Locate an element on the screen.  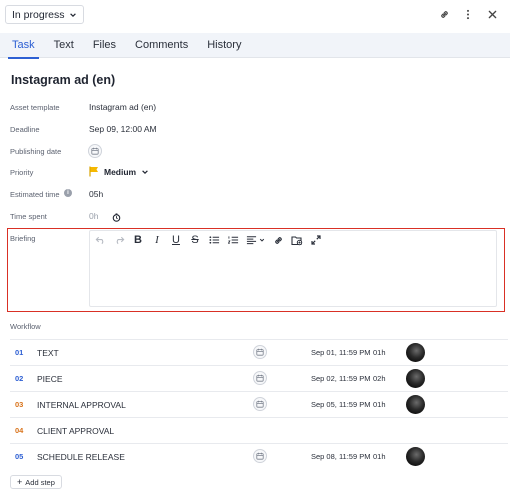
priority-dropdown: Medium is located at coordinates (119, 171).